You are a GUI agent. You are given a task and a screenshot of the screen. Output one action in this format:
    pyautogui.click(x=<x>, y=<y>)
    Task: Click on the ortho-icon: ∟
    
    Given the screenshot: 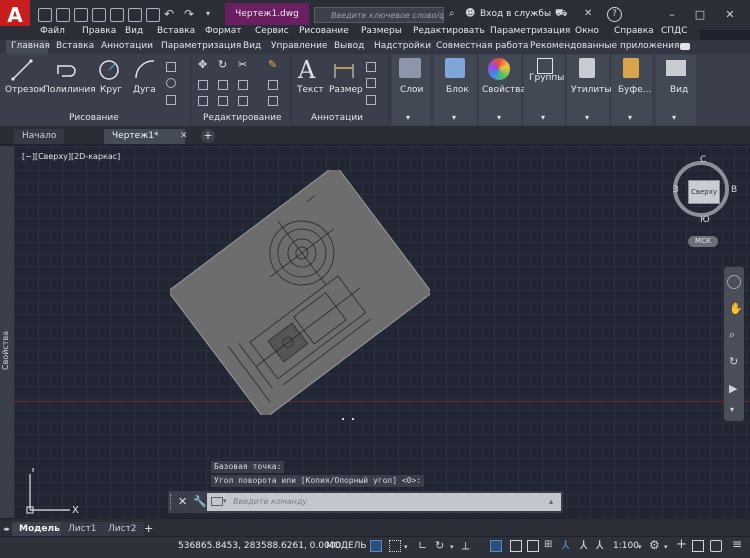 What is the action you would take?
    pyautogui.click(x=422, y=545)
    